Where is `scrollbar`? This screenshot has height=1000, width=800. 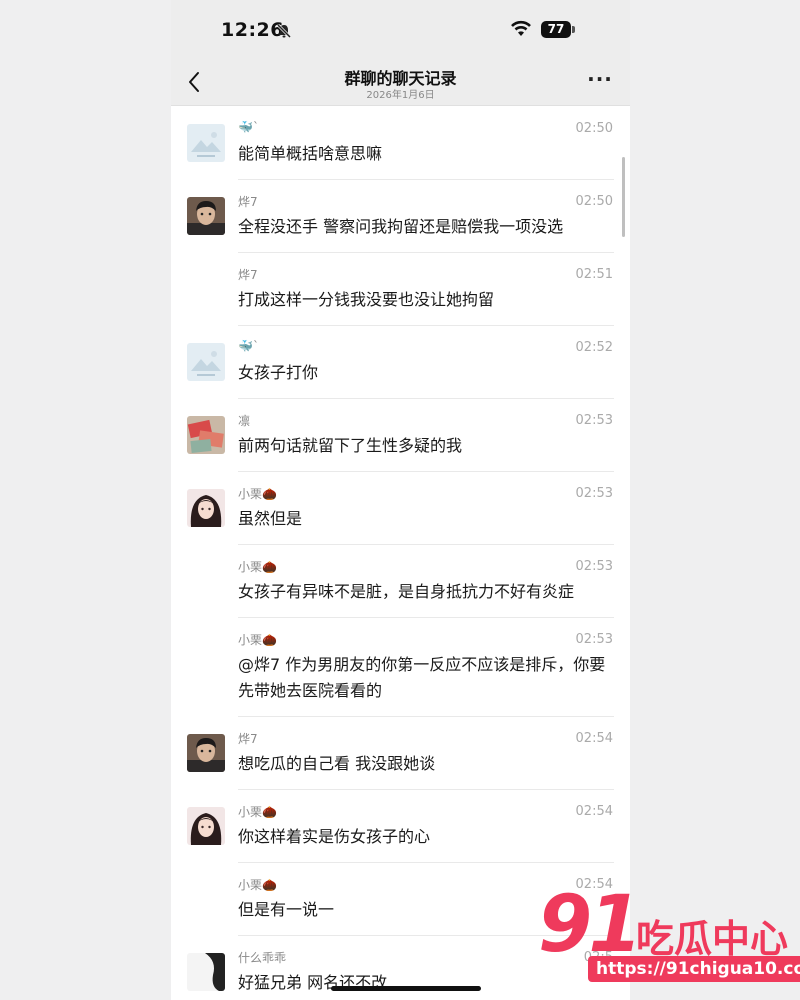
scrollbar is located at coordinates (623, 197).